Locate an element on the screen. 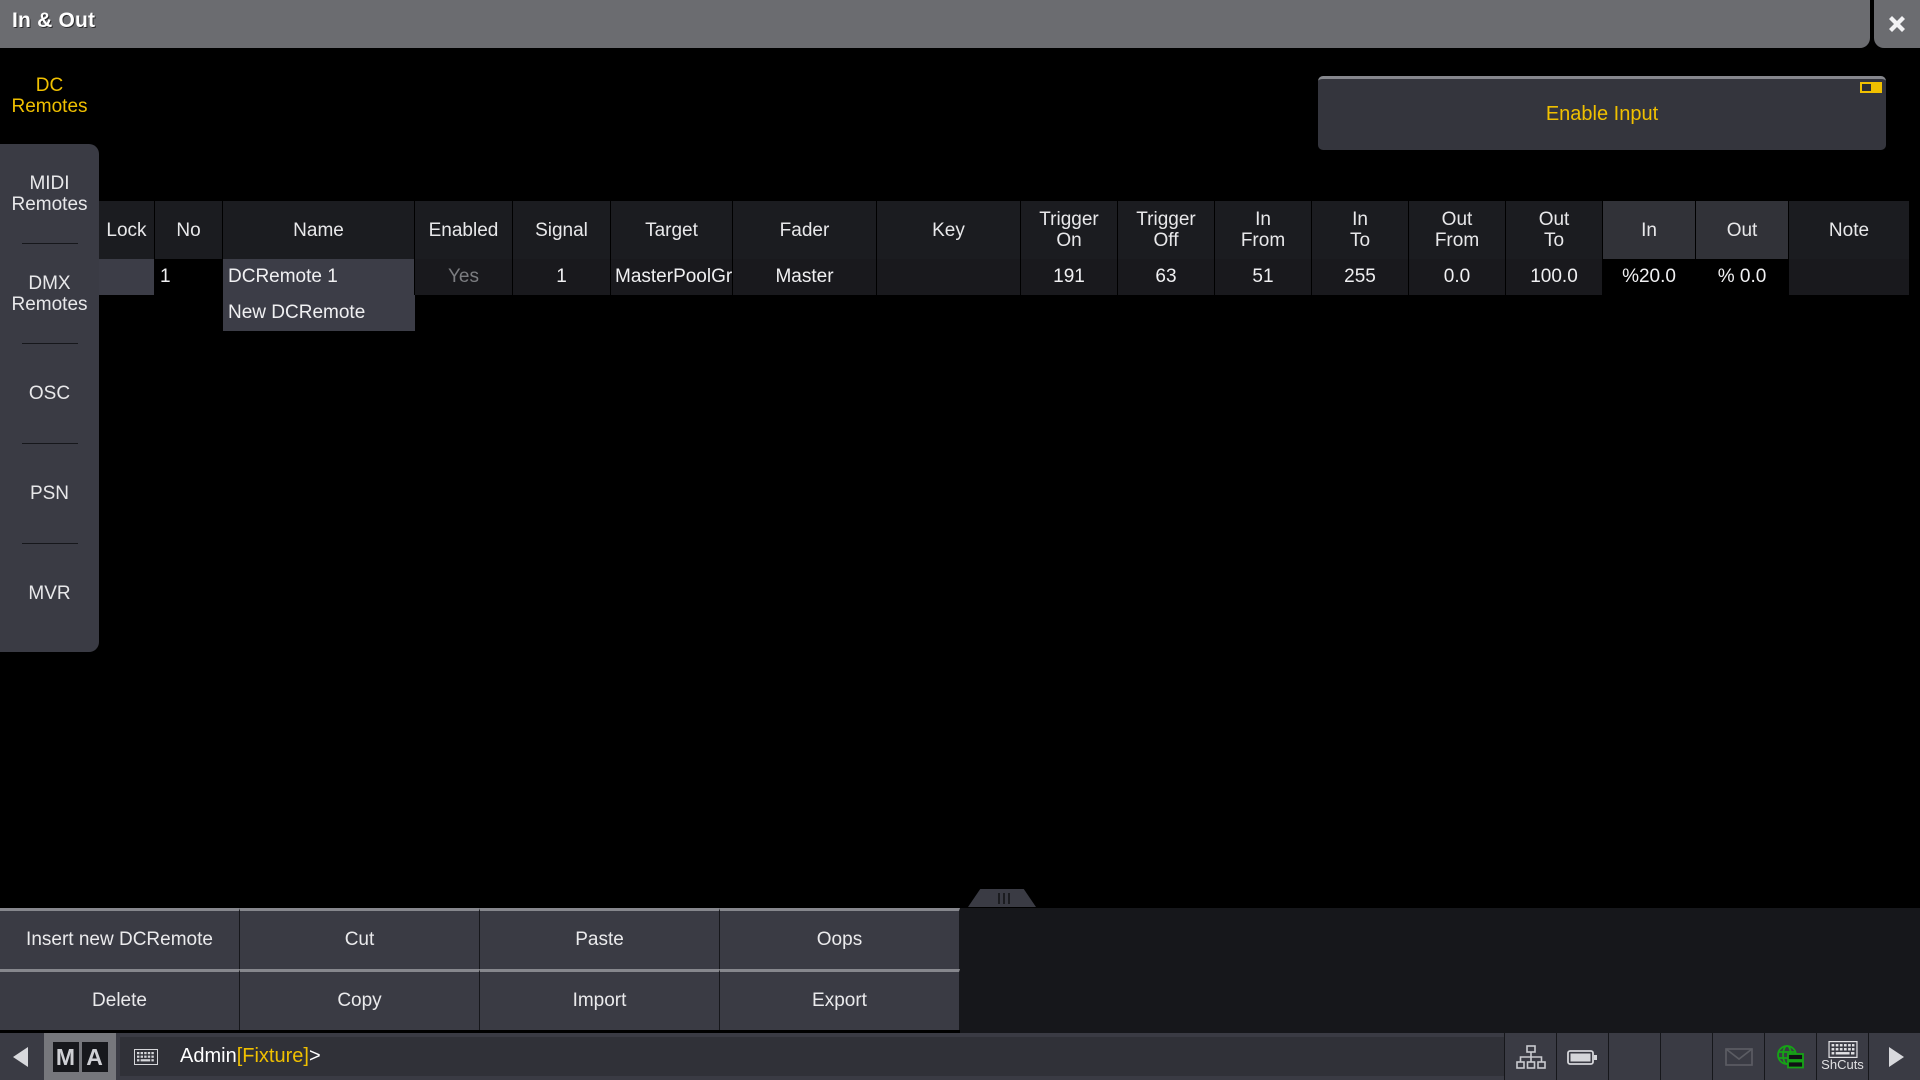 This screenshot has height=1080, width=1920. envelope-icon is located at coordinates (1738, 1056).